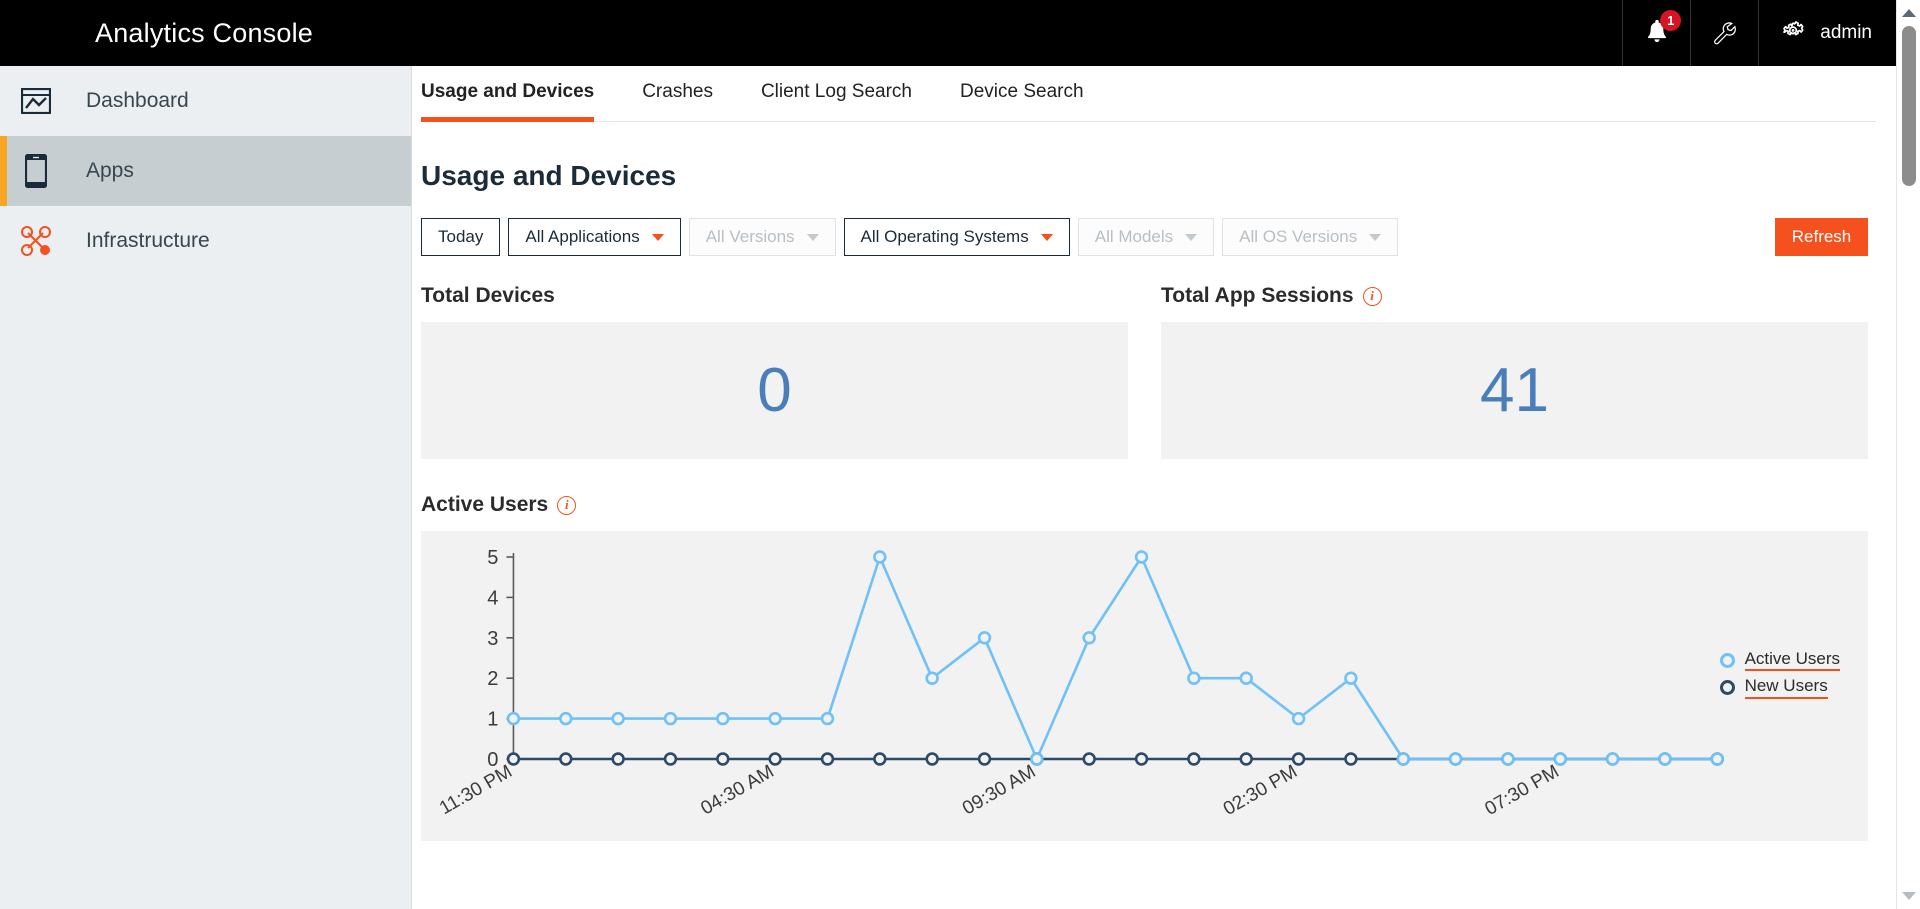 The image size is (1920, 909). I want to click on filter-all-operating-systems: All Operating Systems, so click(956, 237).